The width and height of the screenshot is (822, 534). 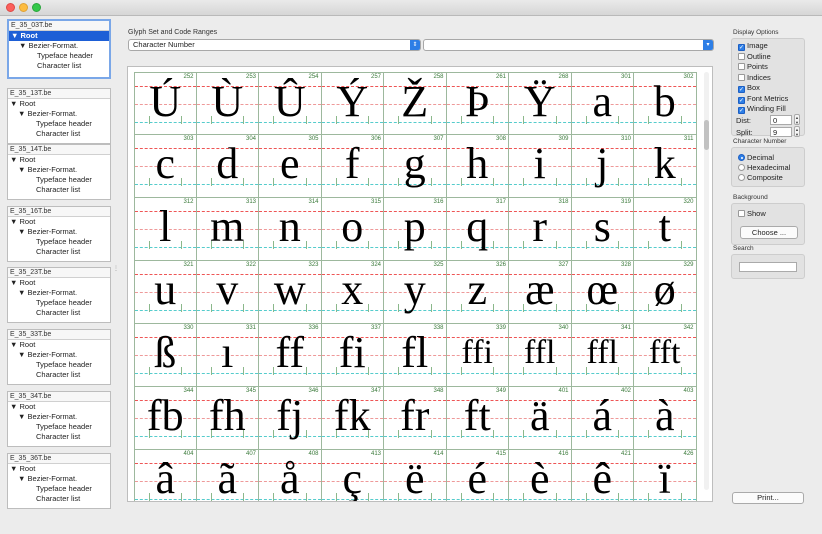 I want to click on glyph-cell: 314 n, so click(x=290, y=229).